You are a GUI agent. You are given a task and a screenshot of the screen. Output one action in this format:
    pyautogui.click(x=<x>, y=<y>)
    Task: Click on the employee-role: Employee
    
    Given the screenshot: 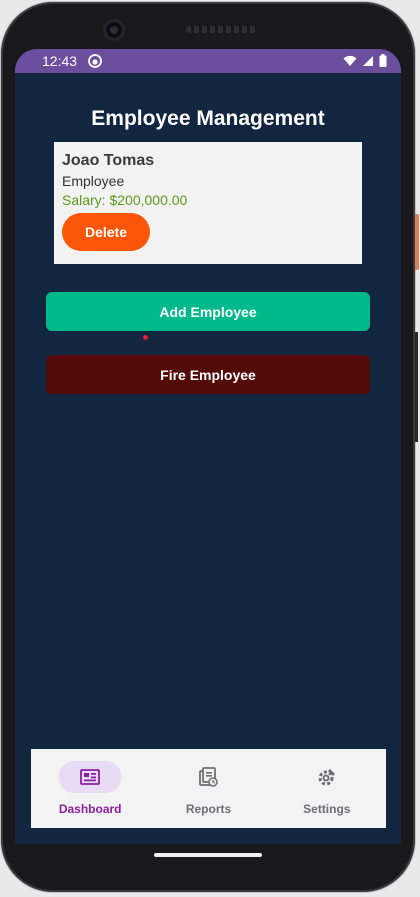 What is the action you would take?
    pyautogui.click(x=93, y=181)
    